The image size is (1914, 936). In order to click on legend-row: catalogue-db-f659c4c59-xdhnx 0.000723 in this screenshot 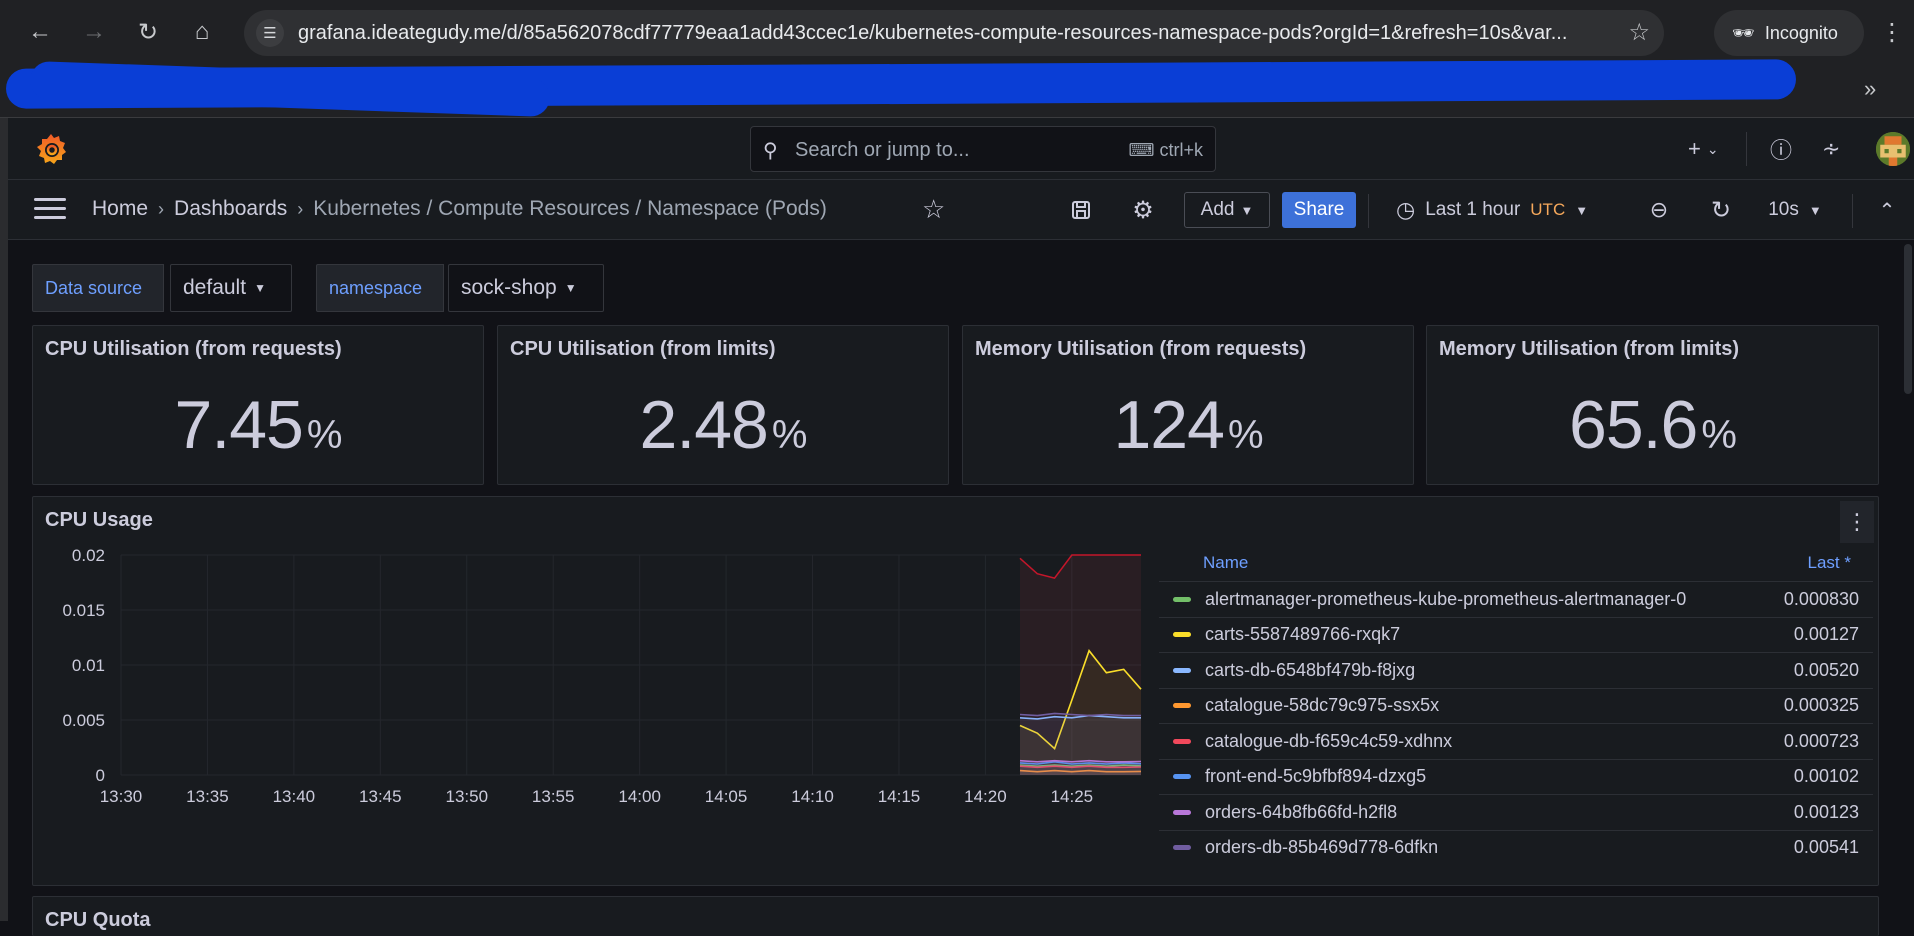, I will do `click(1516, 741)`.